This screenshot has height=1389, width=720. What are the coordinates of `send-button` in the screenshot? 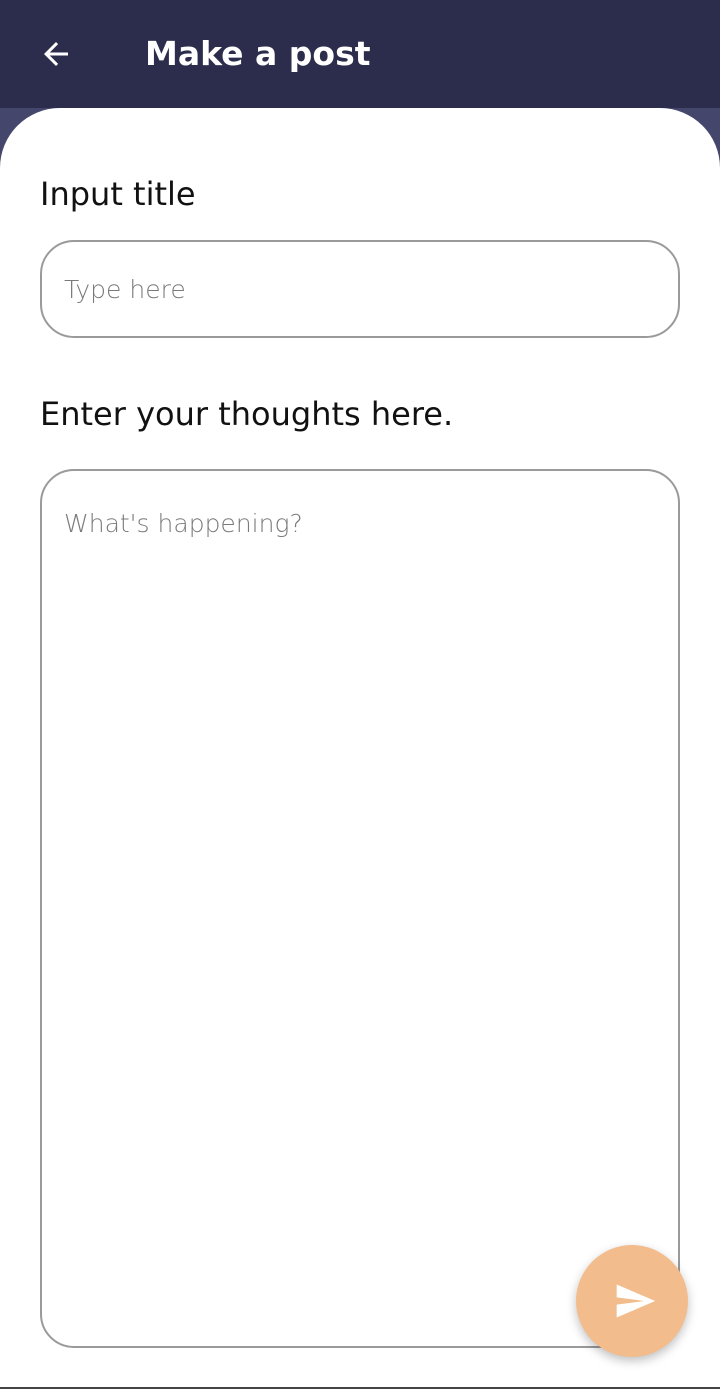 It's located at (632, 1301).